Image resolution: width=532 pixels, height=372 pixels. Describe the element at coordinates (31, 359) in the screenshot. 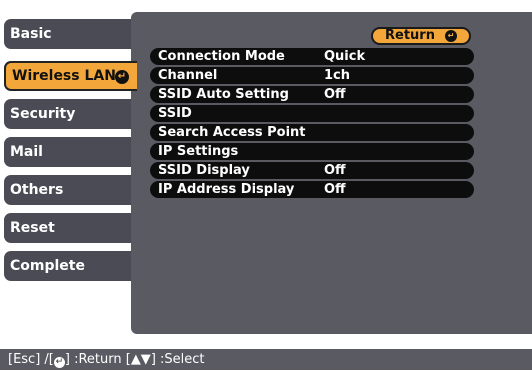

I see `esc-key-hint: [Esc] /[` at that location.